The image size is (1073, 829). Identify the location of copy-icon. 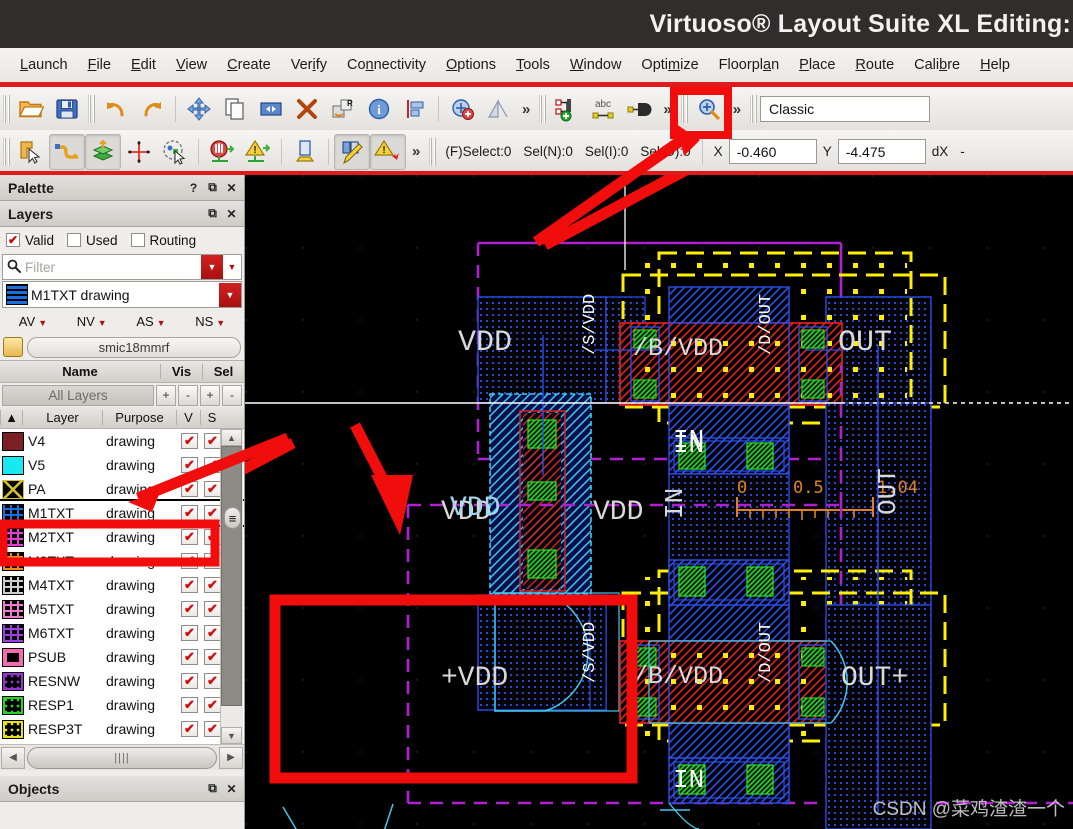
(235, 109).